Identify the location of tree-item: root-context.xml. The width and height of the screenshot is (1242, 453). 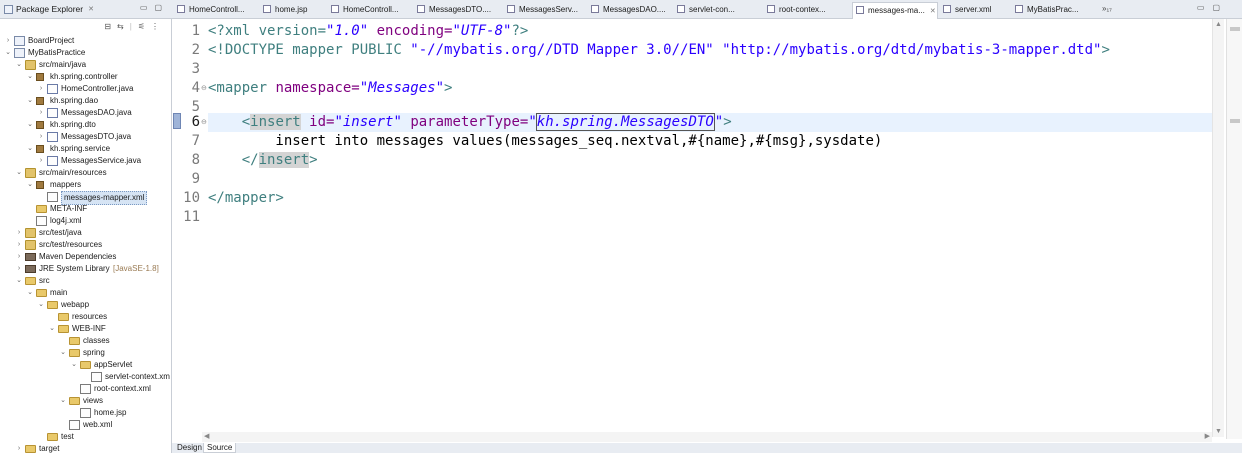
(86, 389).